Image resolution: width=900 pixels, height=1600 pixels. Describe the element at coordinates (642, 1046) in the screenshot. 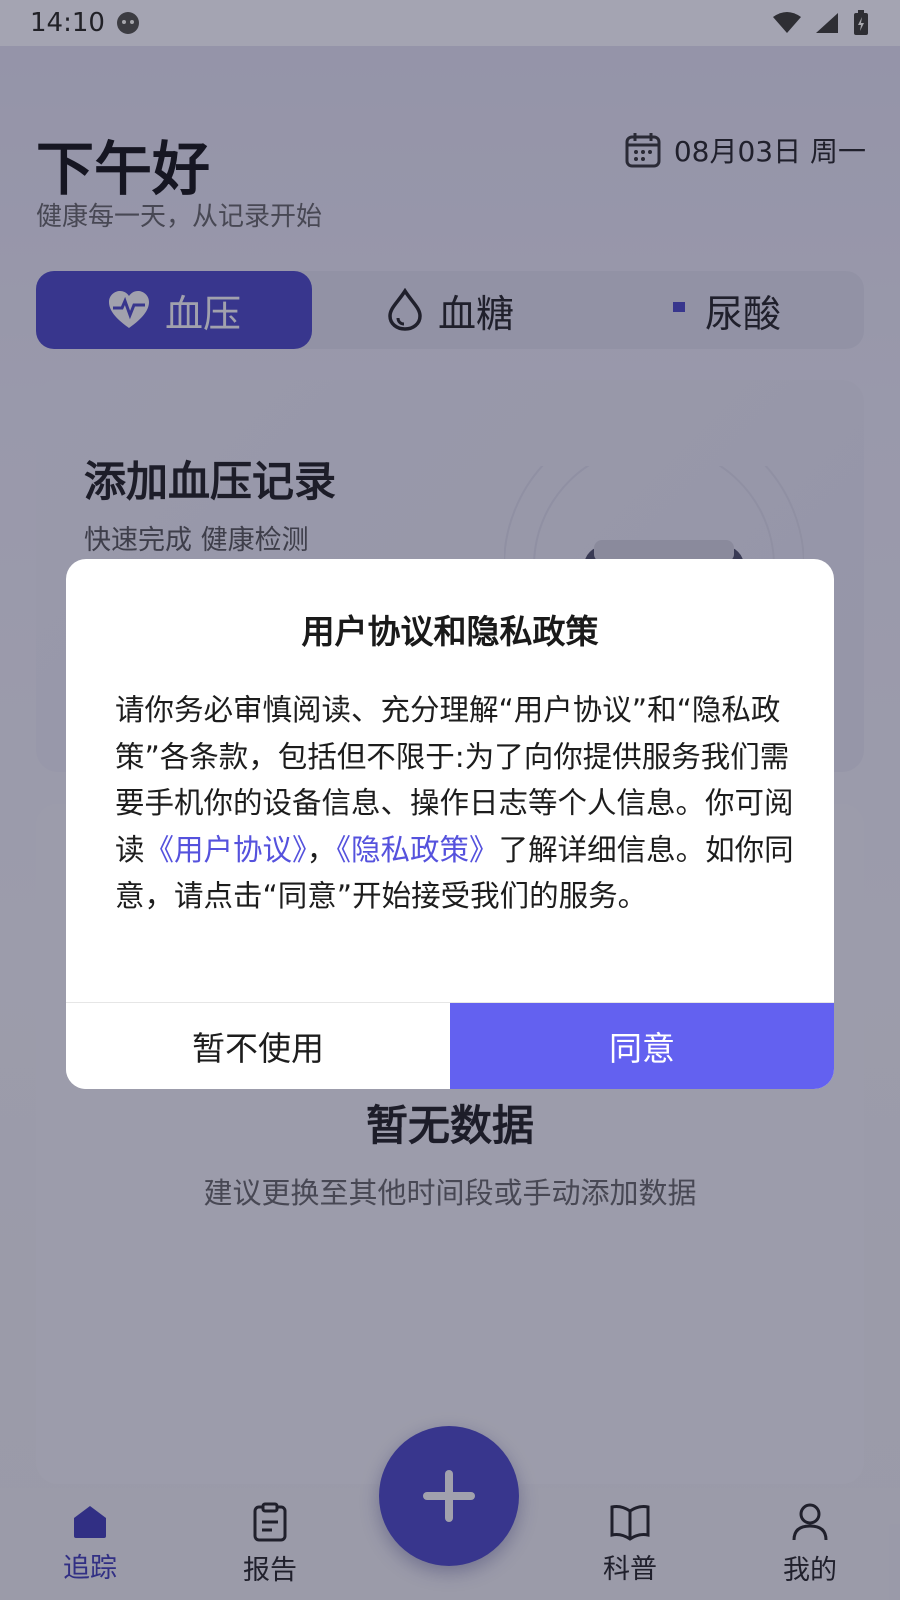

I see `agree-button: 同意` at that location.